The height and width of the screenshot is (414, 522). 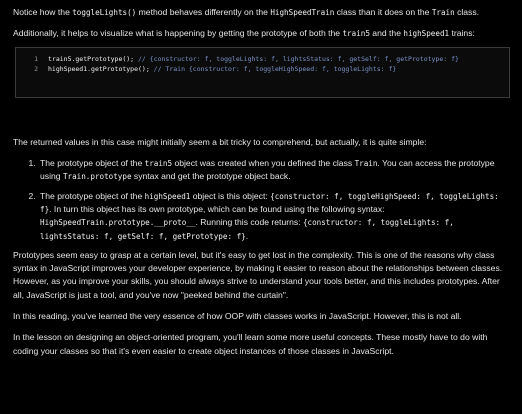 I want to click on inline-code: Train.prototype, so click(x=97, y=177).